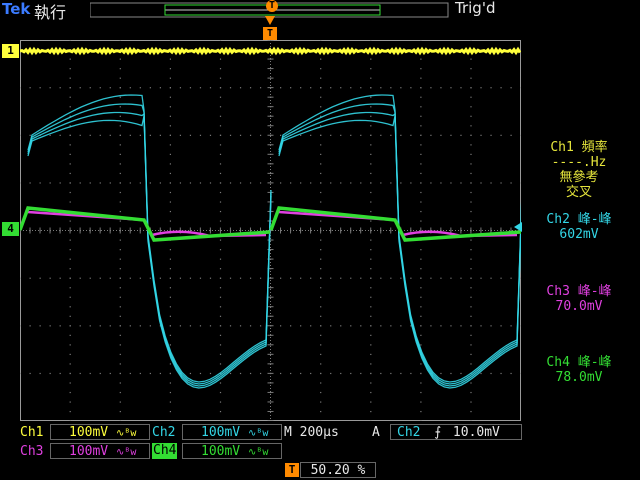 This screenshot has height=480, width=640. What do you see at coordinates (270, 51) in the screenshot?
I see `ch1-trace` at bounding box center [270, 51].